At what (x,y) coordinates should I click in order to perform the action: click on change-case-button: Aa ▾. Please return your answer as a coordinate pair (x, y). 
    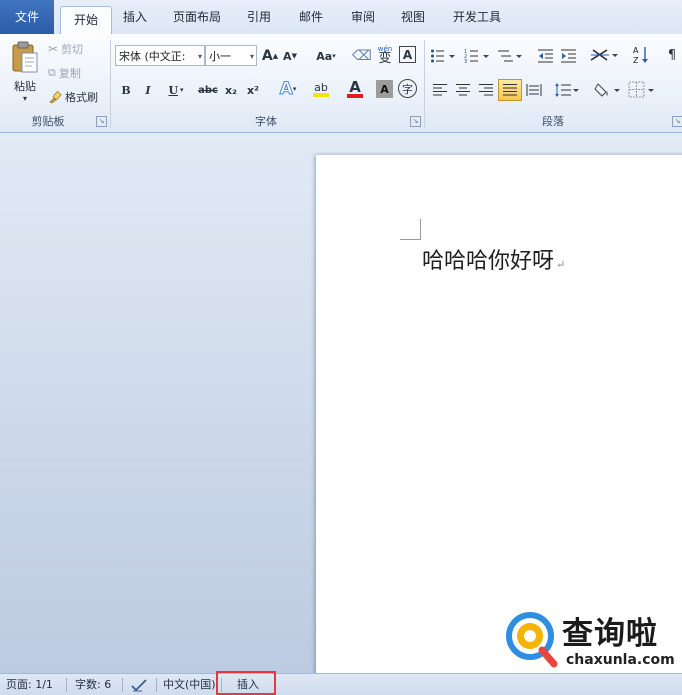
    Looking at the image, I should click on (326, 56).